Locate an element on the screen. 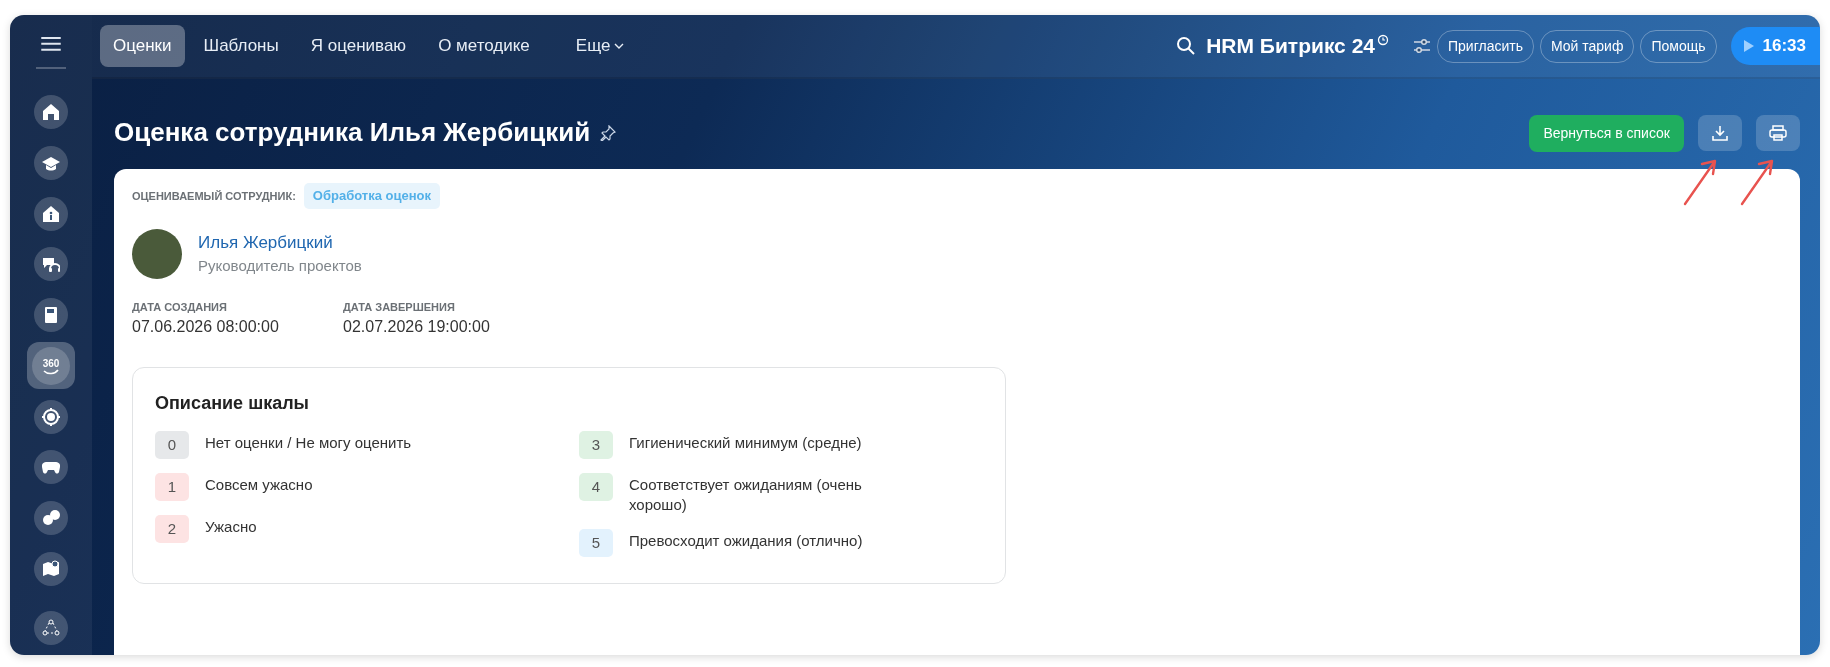  print-button is located at coordinates (1778, 133).